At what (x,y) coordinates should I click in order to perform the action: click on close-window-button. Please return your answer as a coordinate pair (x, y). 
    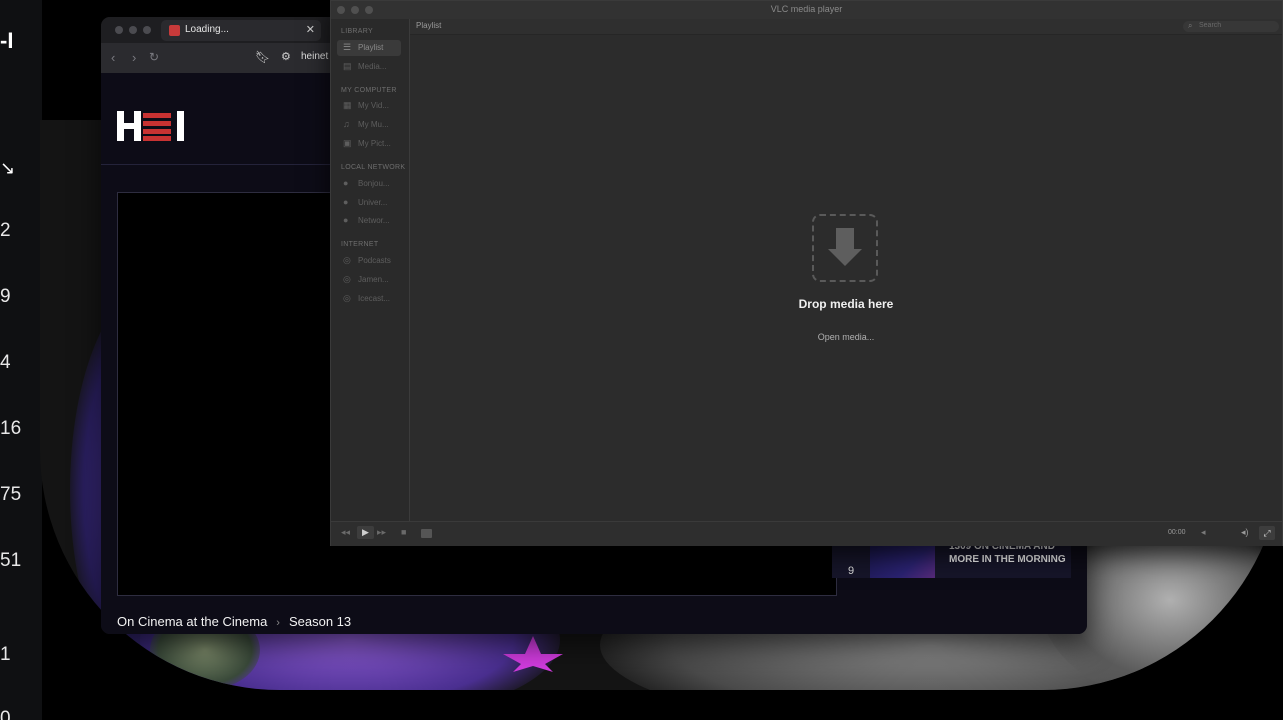
    Looking at the image, I should click on (119, 30).